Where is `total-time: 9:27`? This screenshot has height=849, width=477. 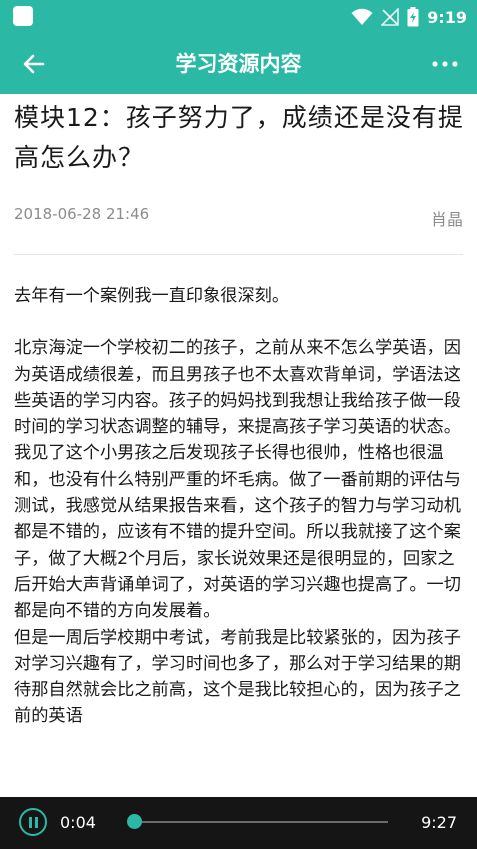 total-time: 9:27 is located at coordinates (439, 822).